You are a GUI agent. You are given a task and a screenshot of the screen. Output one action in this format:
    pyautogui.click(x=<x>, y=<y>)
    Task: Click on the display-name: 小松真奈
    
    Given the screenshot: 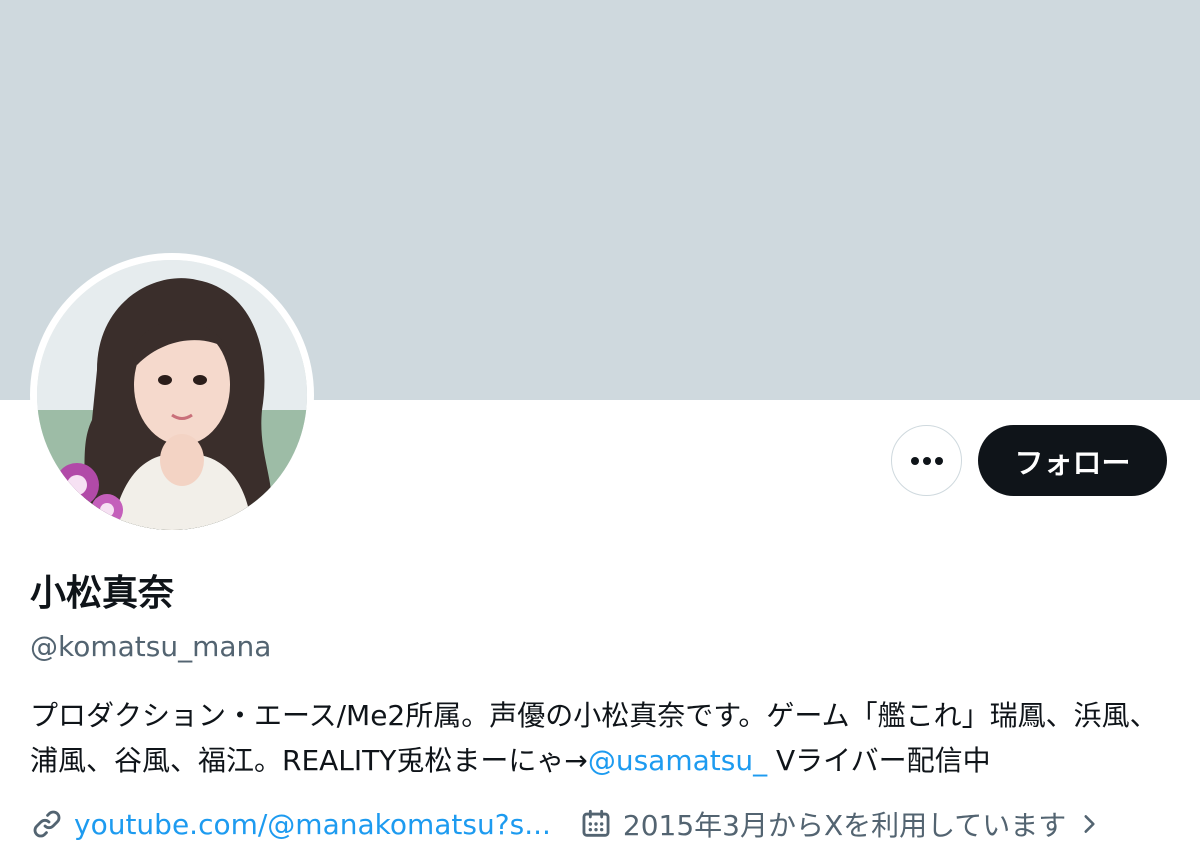 What is the action you would take?
    pyautogui.click(x=102, y=593)
    